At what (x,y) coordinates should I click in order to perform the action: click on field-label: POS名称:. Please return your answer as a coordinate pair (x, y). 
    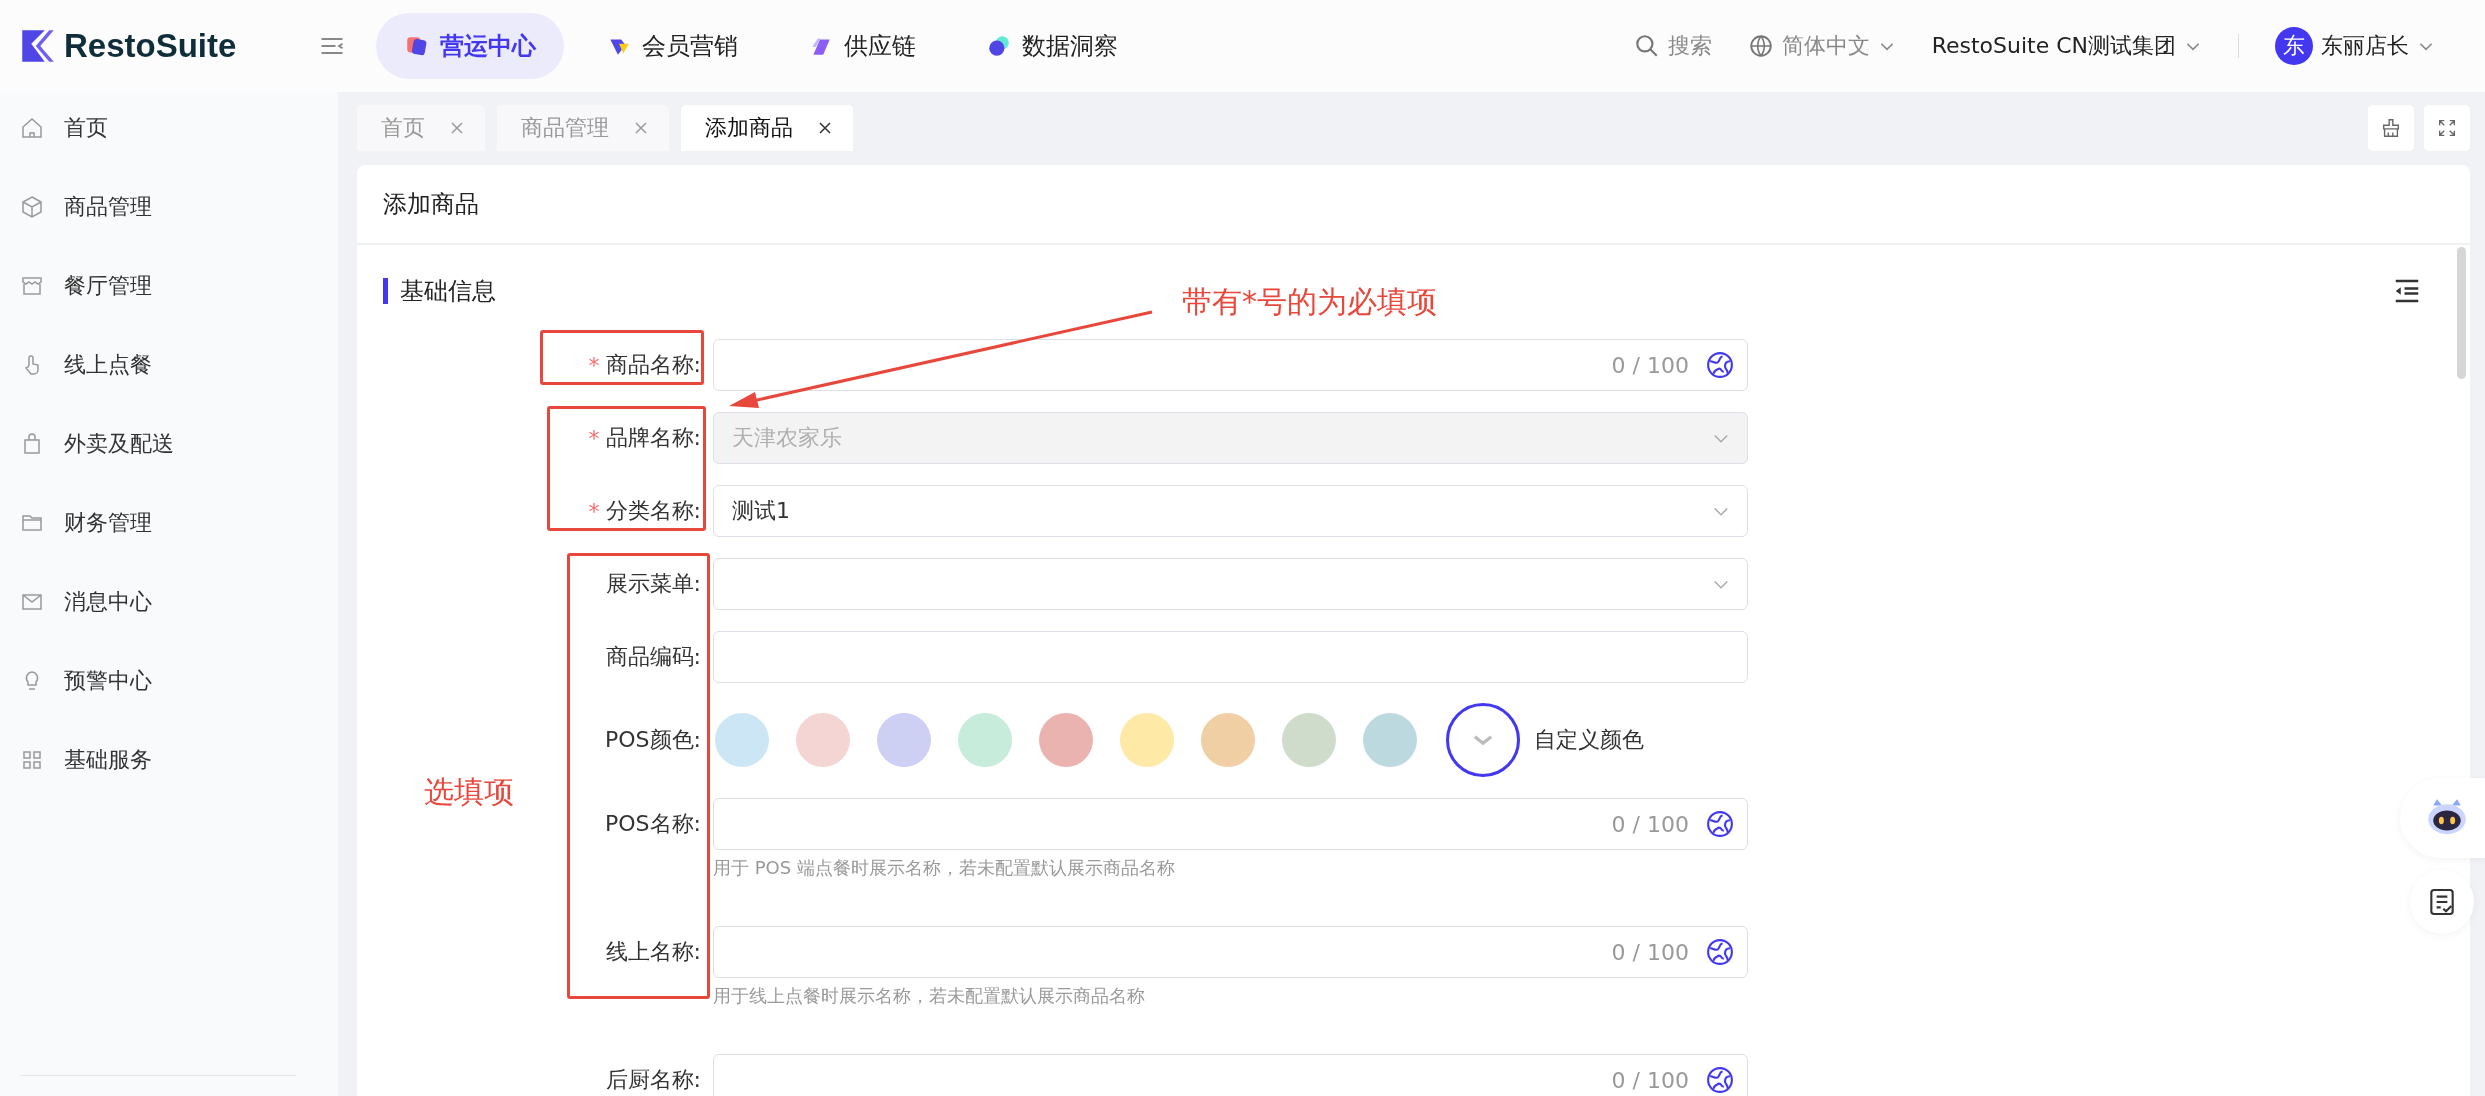
    Looking at the image, I should click on (653, 824).